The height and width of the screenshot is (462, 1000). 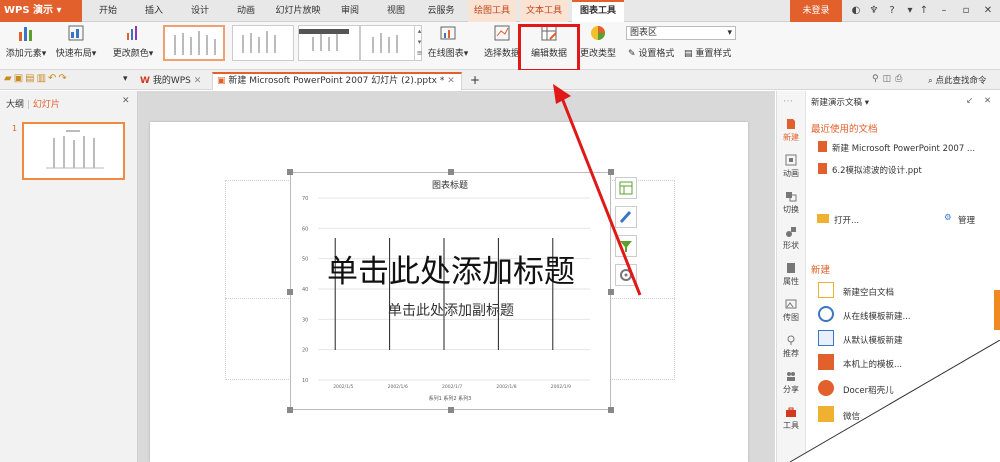 I want to click on sidebar-item-new: 新建, so click(x=791, y=130).